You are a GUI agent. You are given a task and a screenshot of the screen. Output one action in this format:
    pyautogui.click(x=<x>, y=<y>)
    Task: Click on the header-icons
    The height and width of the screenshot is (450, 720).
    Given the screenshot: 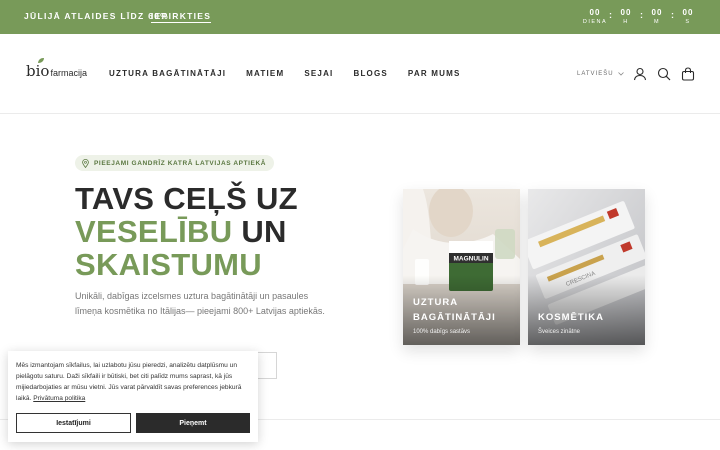 What is the action you would take?
    pyautogui.click(x=664, y=74)
    